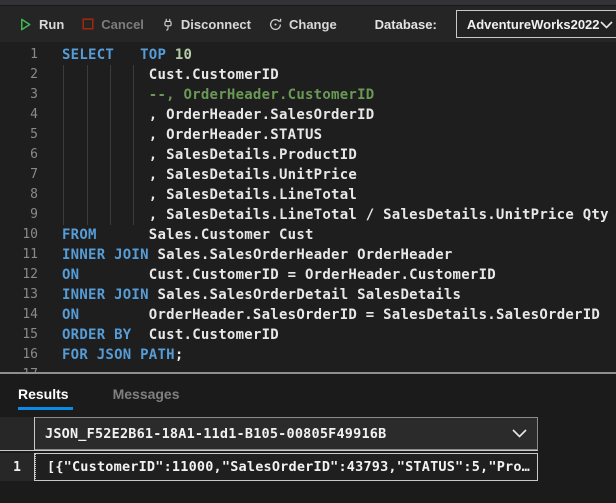  Describe the element at coordinates (405, 24) in the screenshot. I see `database-label: Database:` at that location.